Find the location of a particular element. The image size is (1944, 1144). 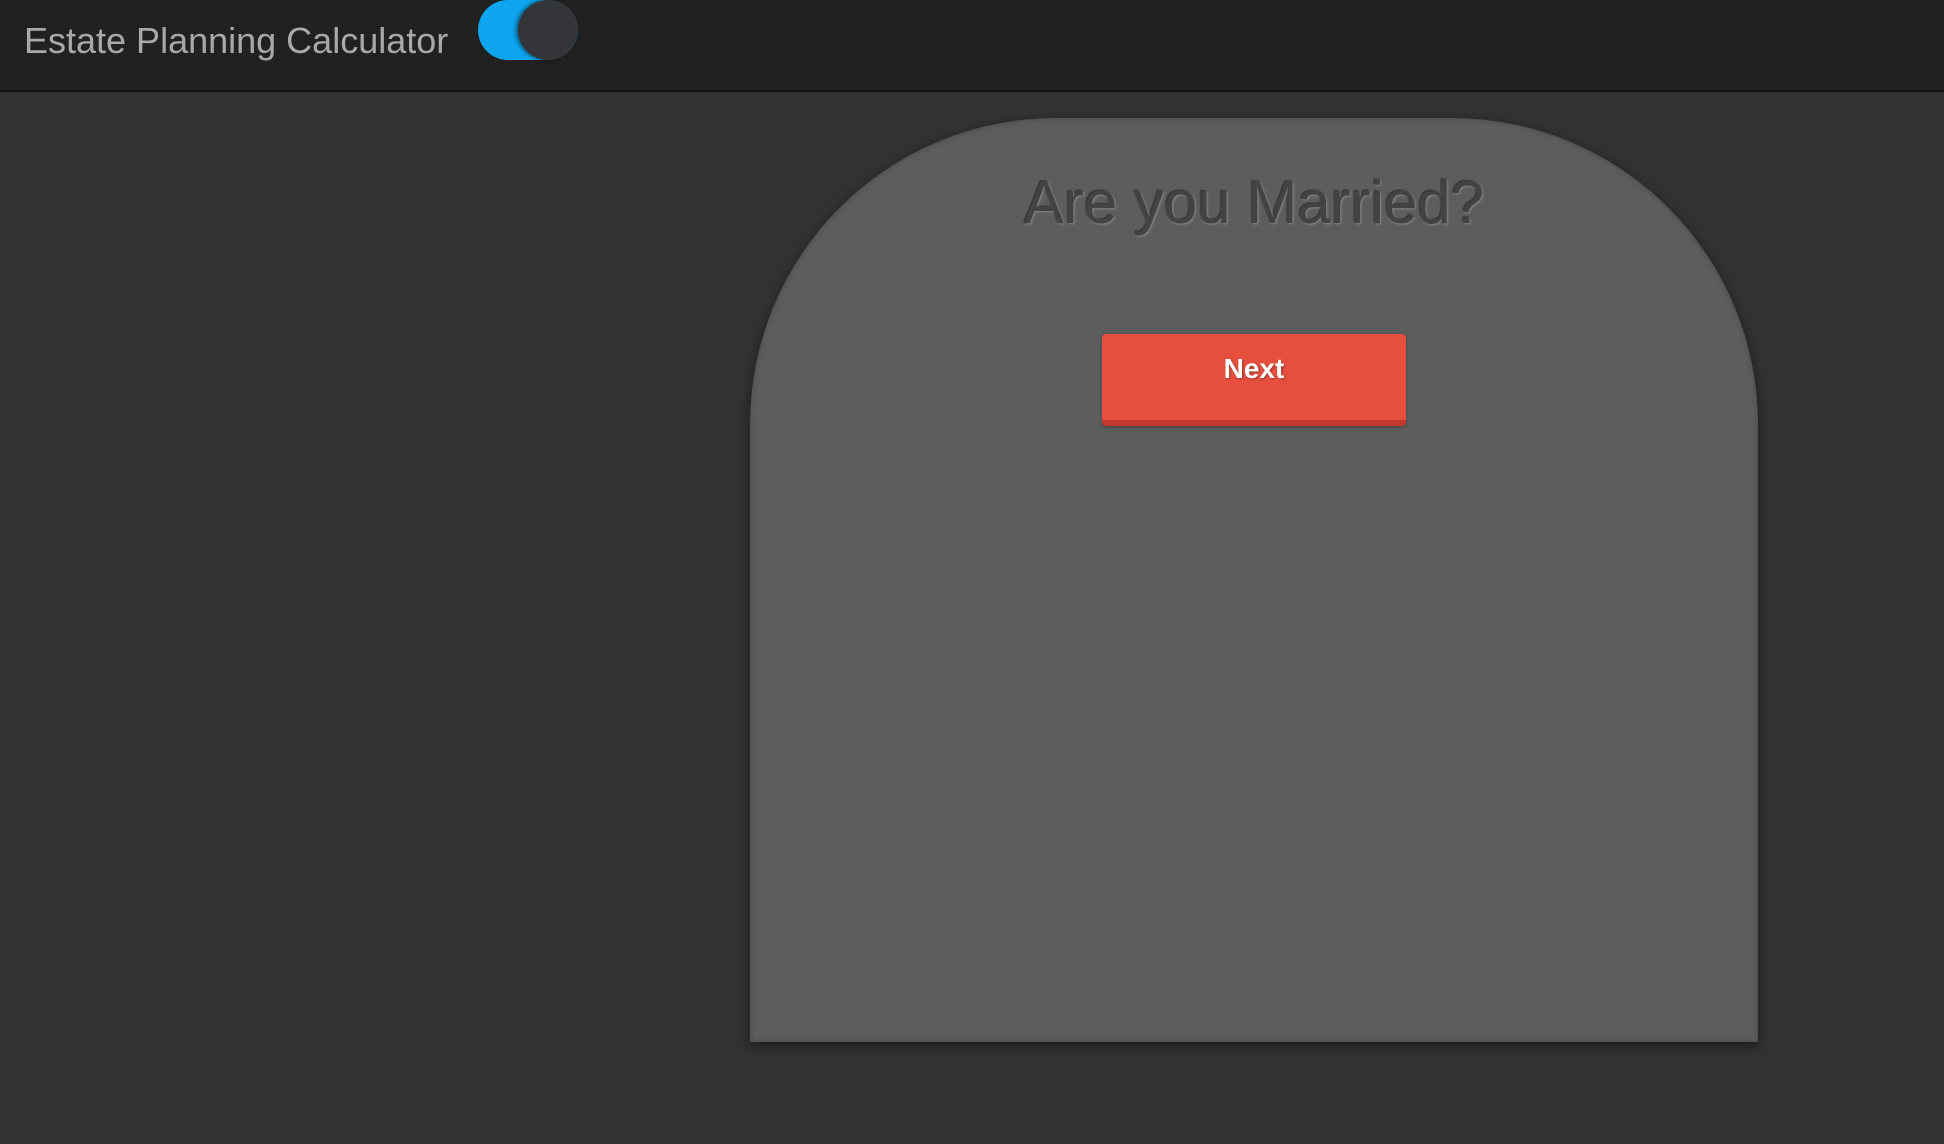

toggle-knob is located at coordinates (548, 30).